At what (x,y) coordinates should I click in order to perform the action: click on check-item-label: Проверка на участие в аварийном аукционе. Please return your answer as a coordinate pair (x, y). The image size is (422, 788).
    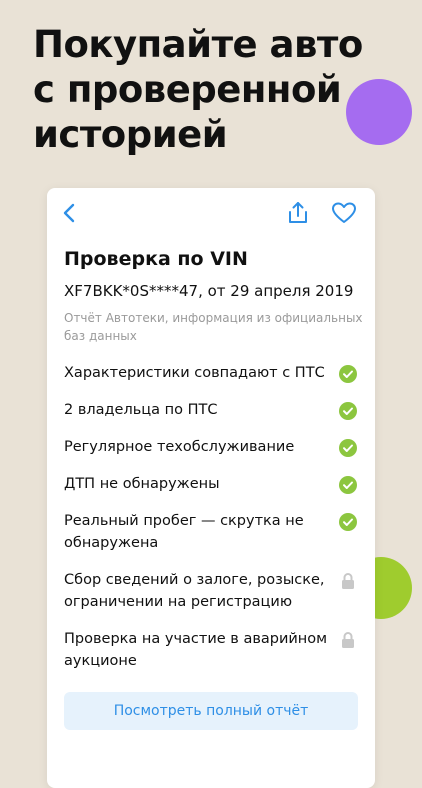
    Looking at the image, I should click on (196, 650).